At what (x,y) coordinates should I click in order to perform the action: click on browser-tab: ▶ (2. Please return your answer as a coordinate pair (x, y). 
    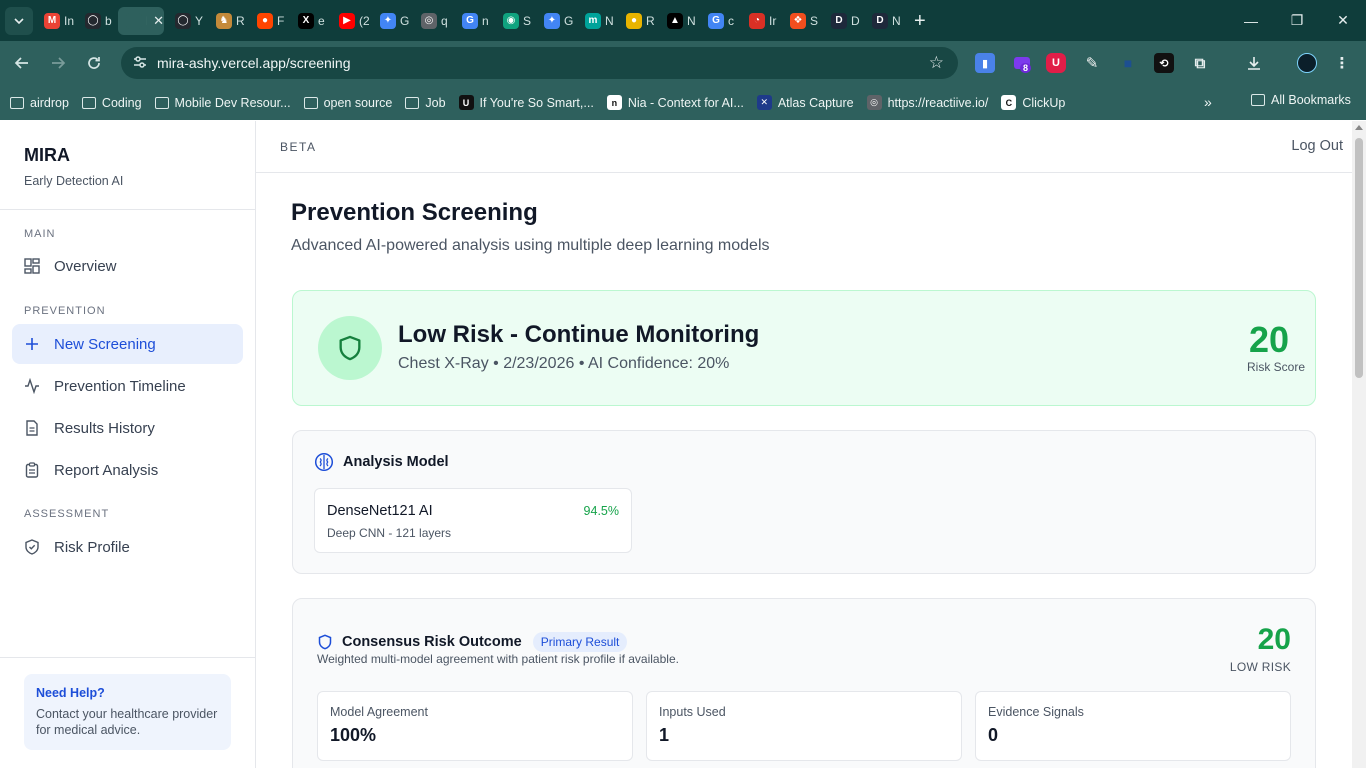
    Looking at the image, I should click on (350, 21).